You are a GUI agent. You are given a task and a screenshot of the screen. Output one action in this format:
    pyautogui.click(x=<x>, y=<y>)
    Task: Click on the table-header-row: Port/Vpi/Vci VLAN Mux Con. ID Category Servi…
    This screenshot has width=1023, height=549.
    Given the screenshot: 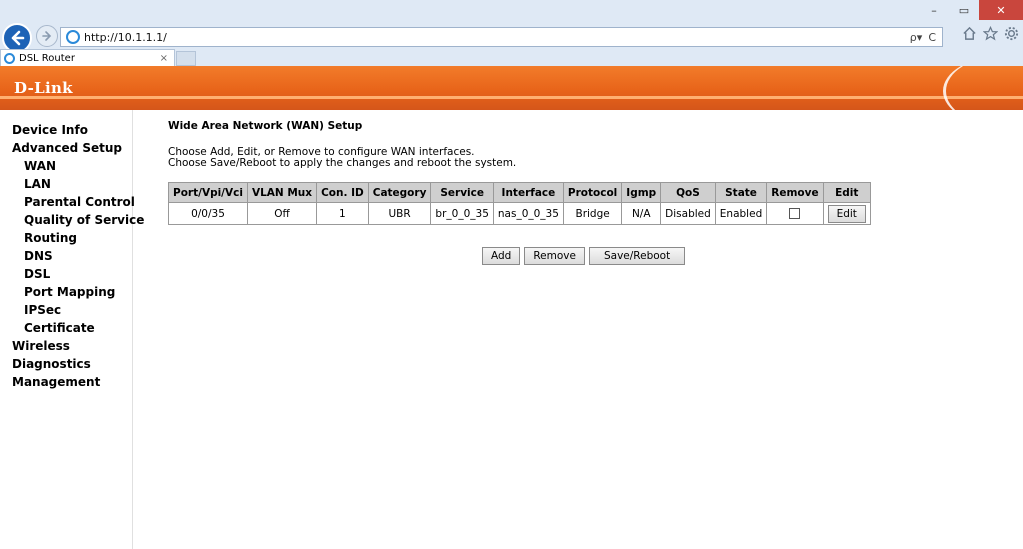 What is the action you would take?
    pyautogui.click(x=519, y=192)
    